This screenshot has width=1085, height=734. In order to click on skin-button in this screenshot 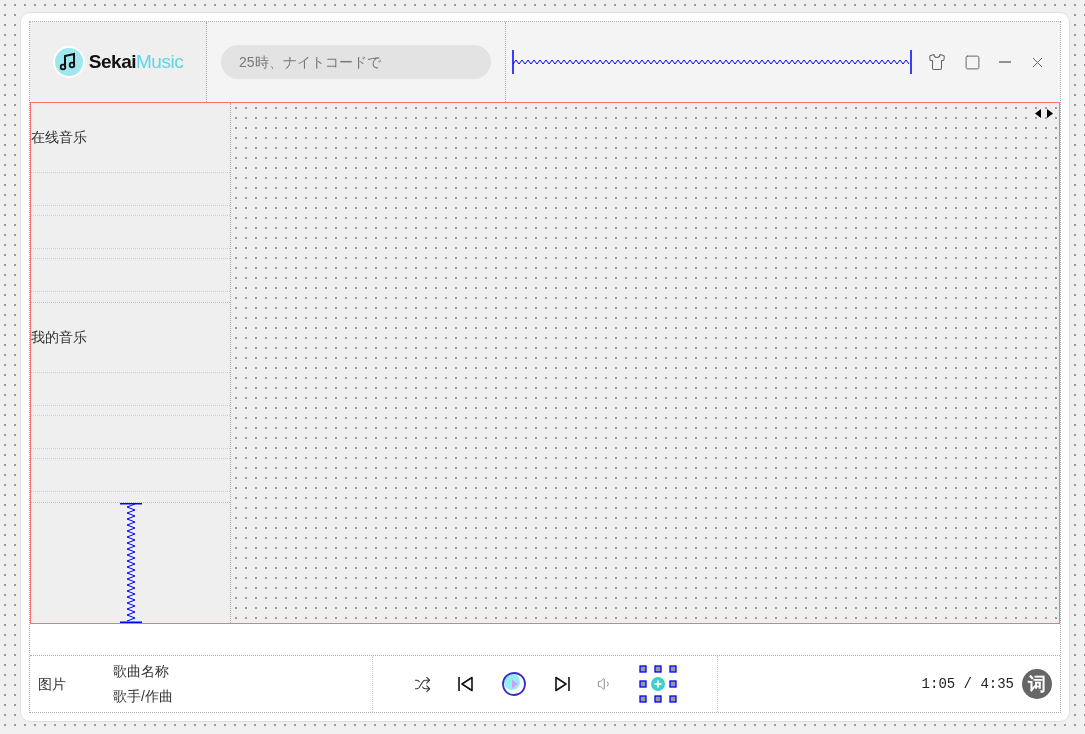, I will do `click(937, 62)`.